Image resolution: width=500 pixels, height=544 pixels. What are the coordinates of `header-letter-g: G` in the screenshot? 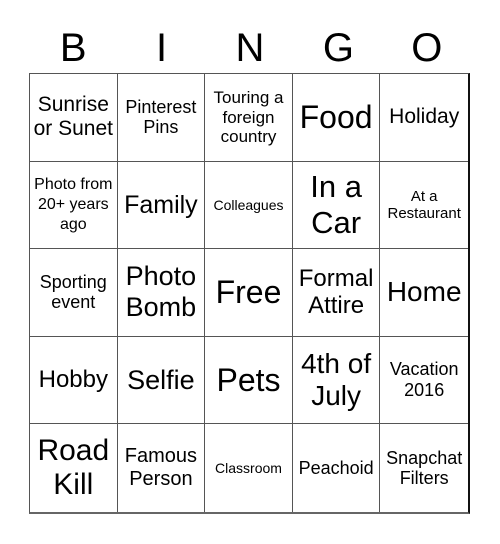 It's located at (338, 48).